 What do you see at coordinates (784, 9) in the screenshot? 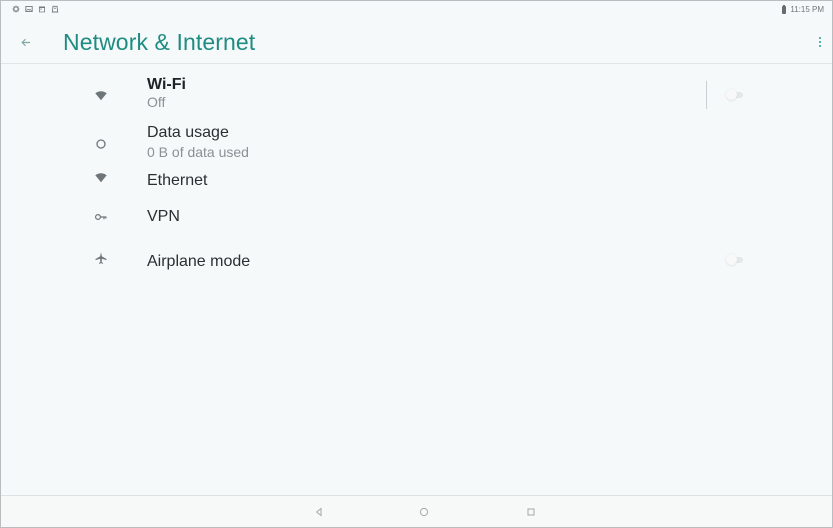
I see `battery-icon` at bounding box center [784, 9].